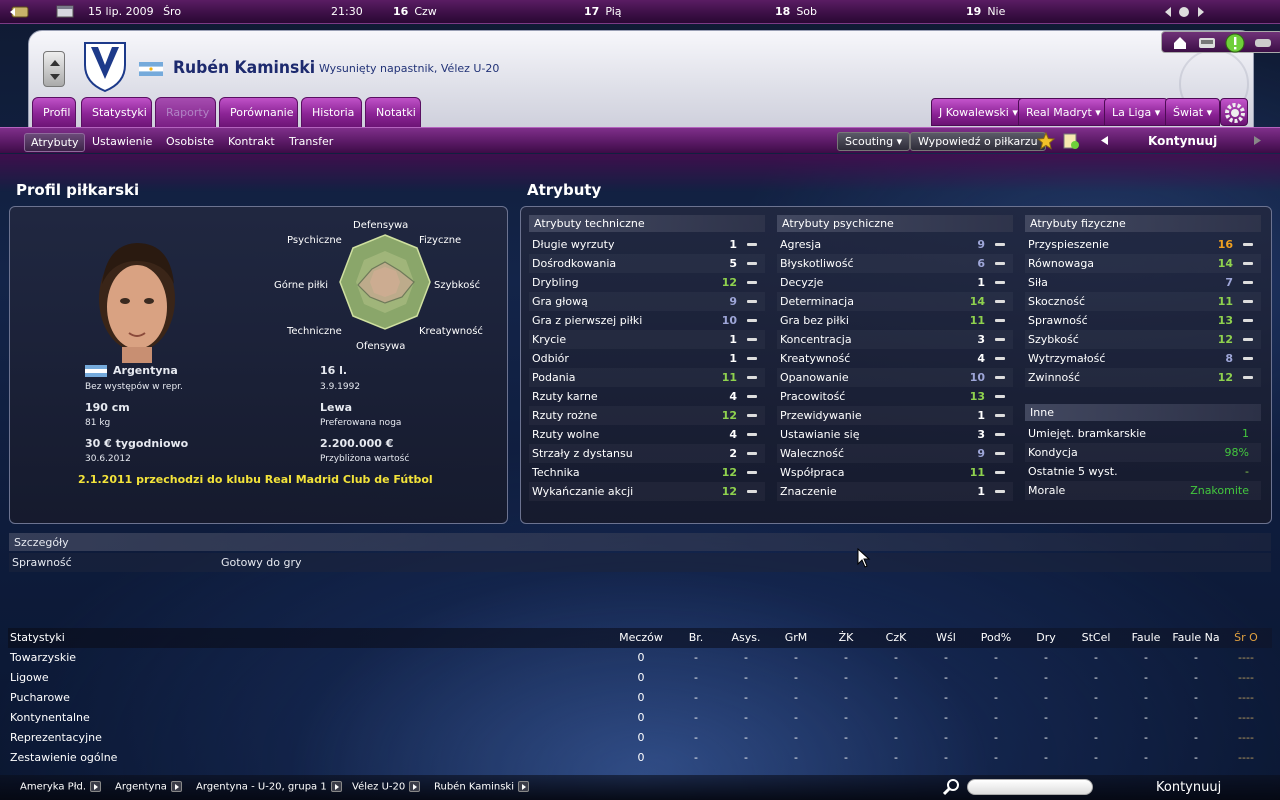 The width and height of the screenshot is (1280, 800). Describe the element at coordinates (148, 787) in the screenshot. I see `breadcrumb-country: Argentyna` at that location.